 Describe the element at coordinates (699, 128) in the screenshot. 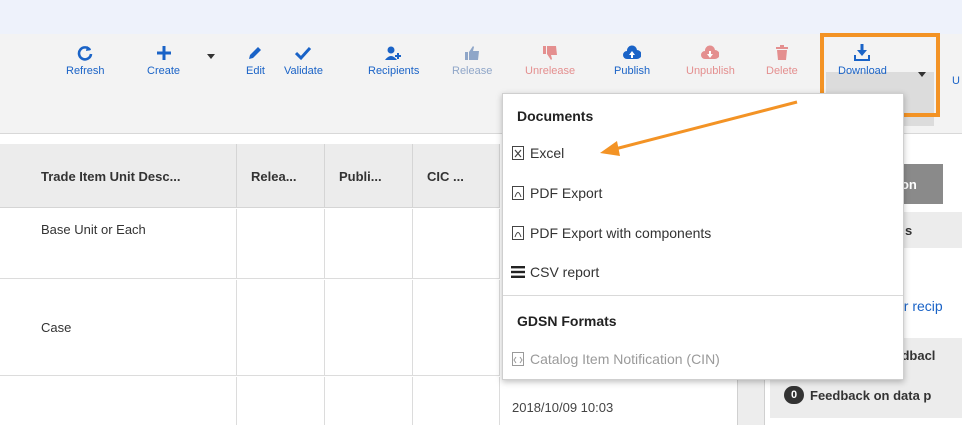

I see `orange-annotation-arrow` at that location.